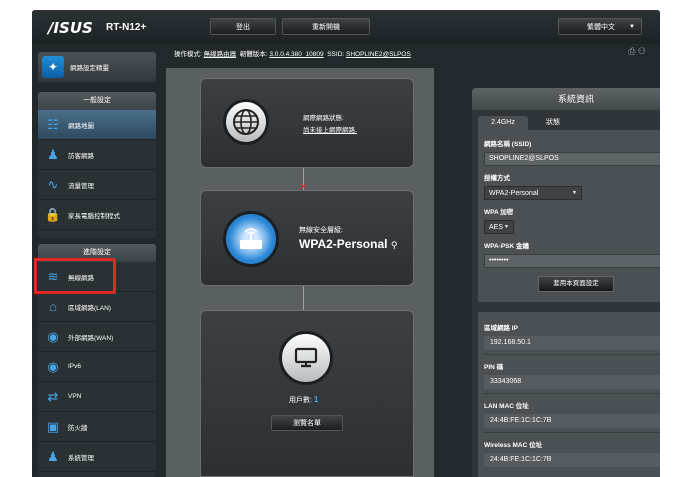 The width and height of the screenshot is (675, 477). Describe the element at coordinates (243, 26) in the screenshot. I see `logout-button: 登出` at that location.